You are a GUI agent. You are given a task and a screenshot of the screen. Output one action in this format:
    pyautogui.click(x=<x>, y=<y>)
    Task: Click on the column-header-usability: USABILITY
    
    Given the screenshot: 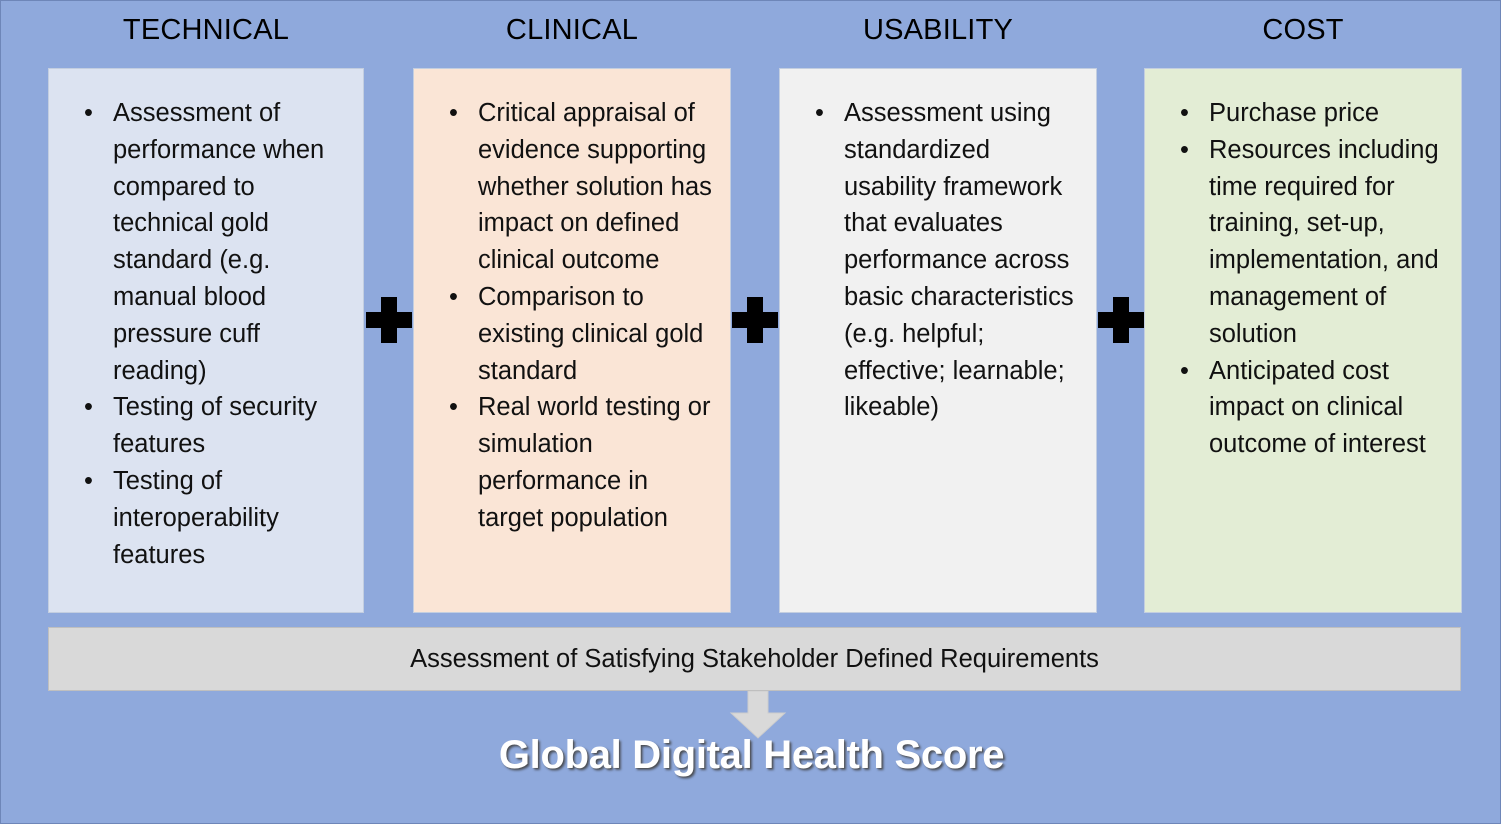 What is the action you would take?
    pyautogui.click(x=938, y=30)
    